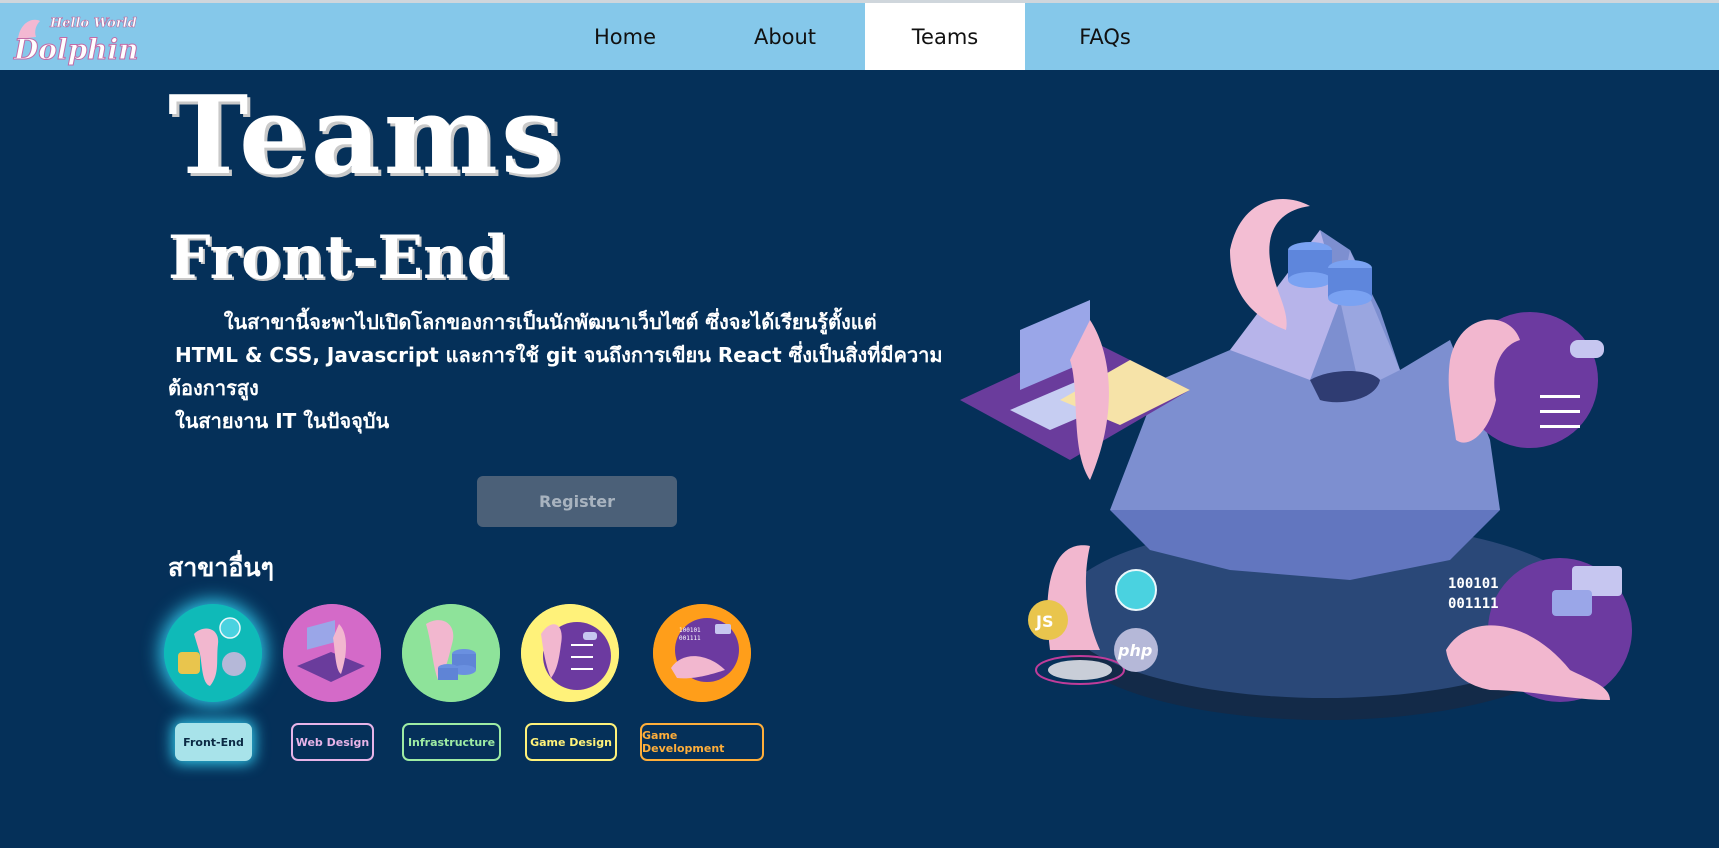  What do you see at coordinates (451, 742) in the screenshot?
I see `branch-tag-infrastructure: Infrastructure` at bounding box center [451, 742].